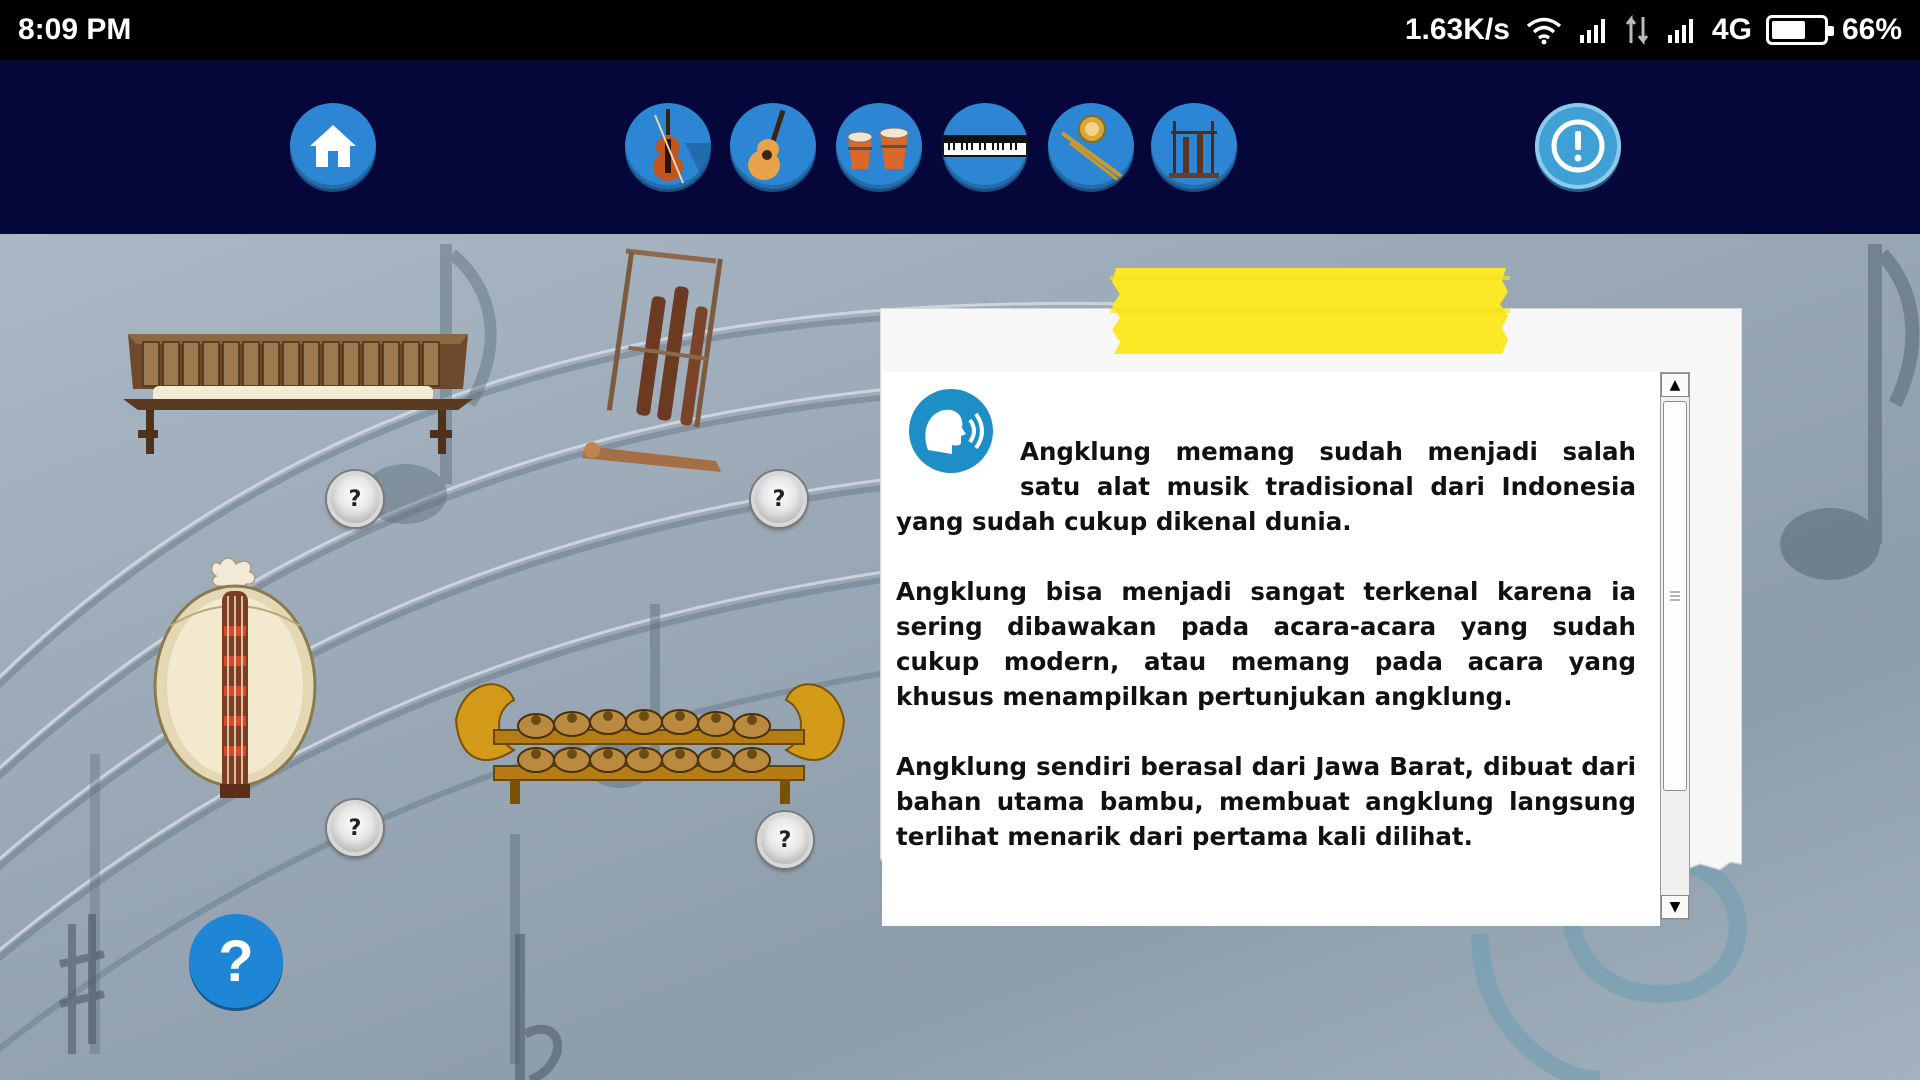 This screenshot has width=1920, height=1080. I want to click on signal-icon, so click(1592, 31).